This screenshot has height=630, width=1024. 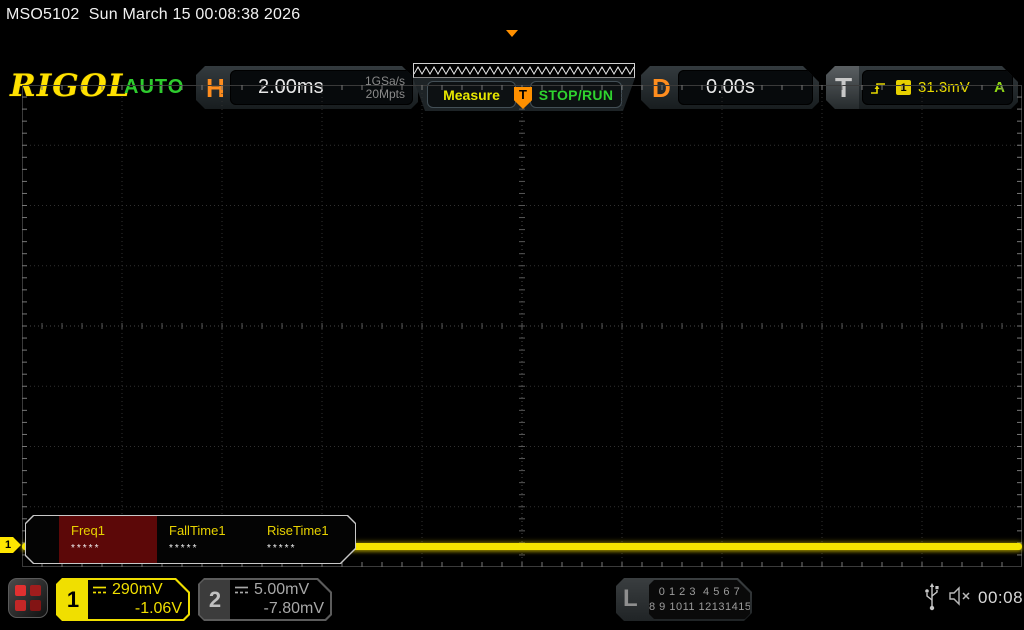 I want to click on top-status-bar: MSO5102 Sun March 15 00:08:38 2026, so click(x=512, y=15).